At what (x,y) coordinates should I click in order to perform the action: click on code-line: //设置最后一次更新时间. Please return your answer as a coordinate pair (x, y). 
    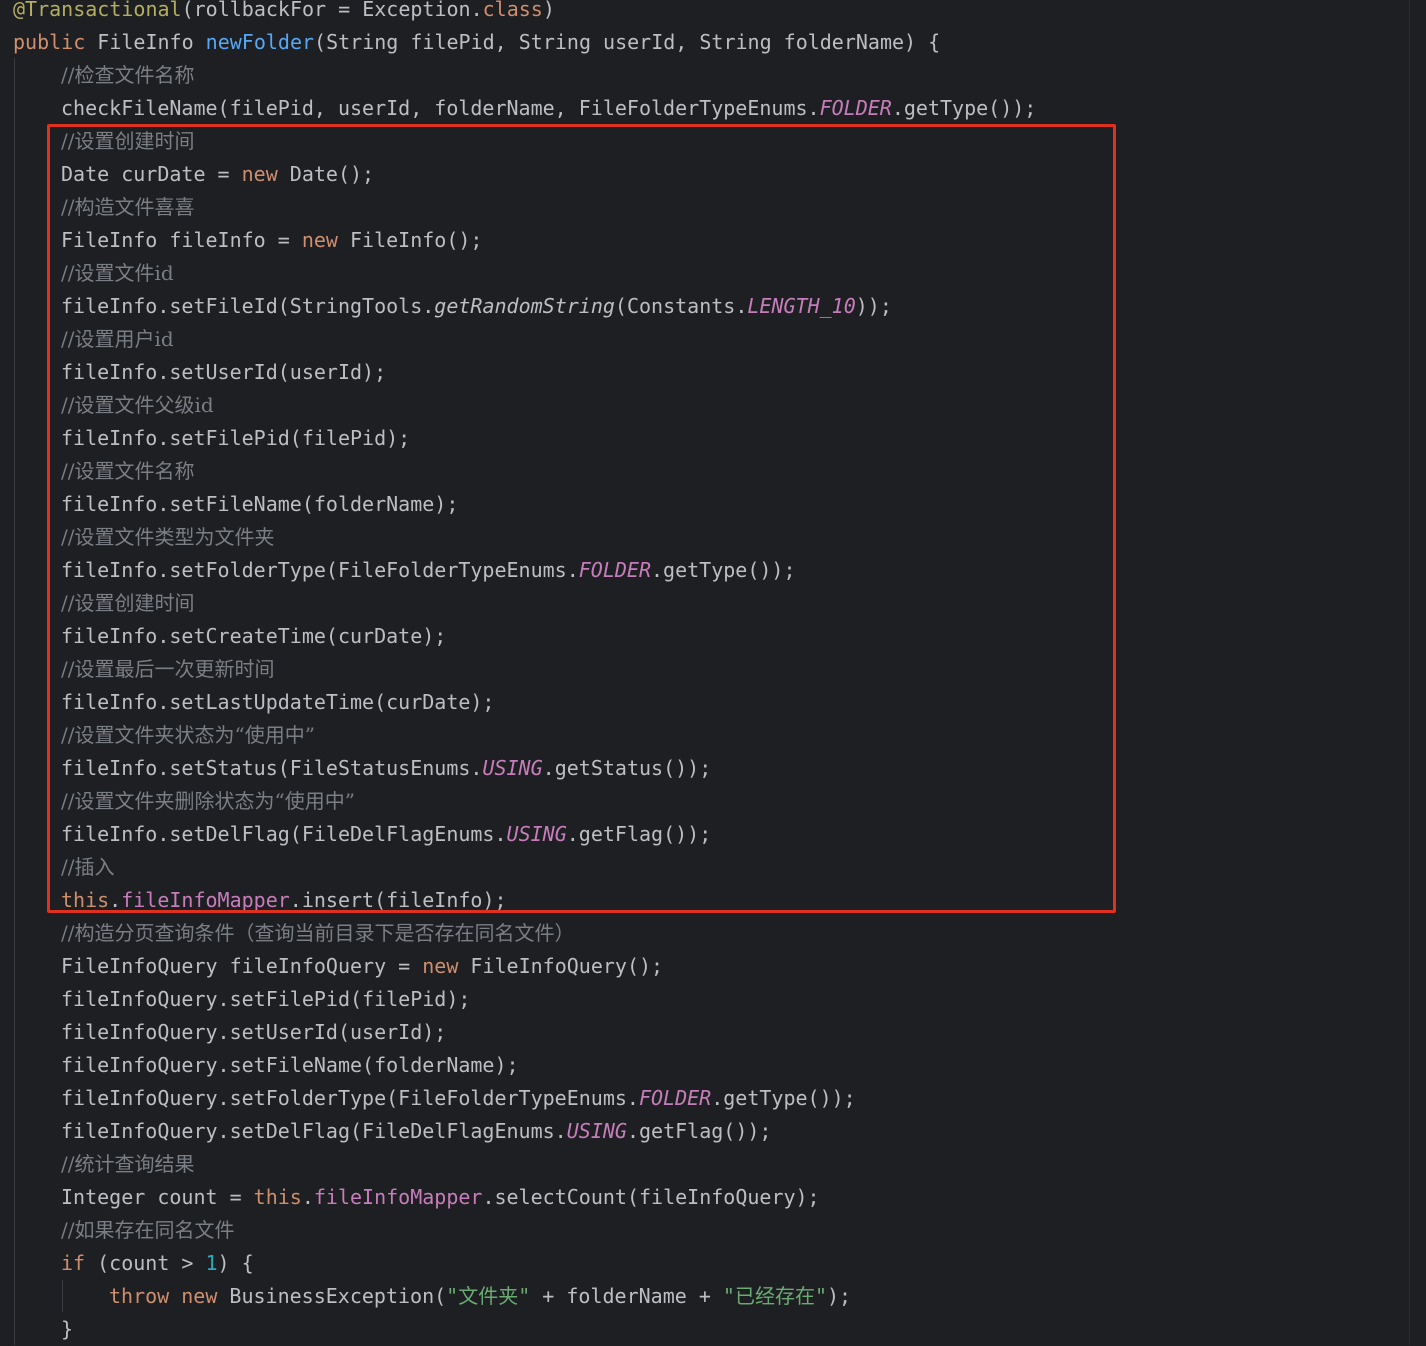
    Looking at the image, I should click on (167, 669).